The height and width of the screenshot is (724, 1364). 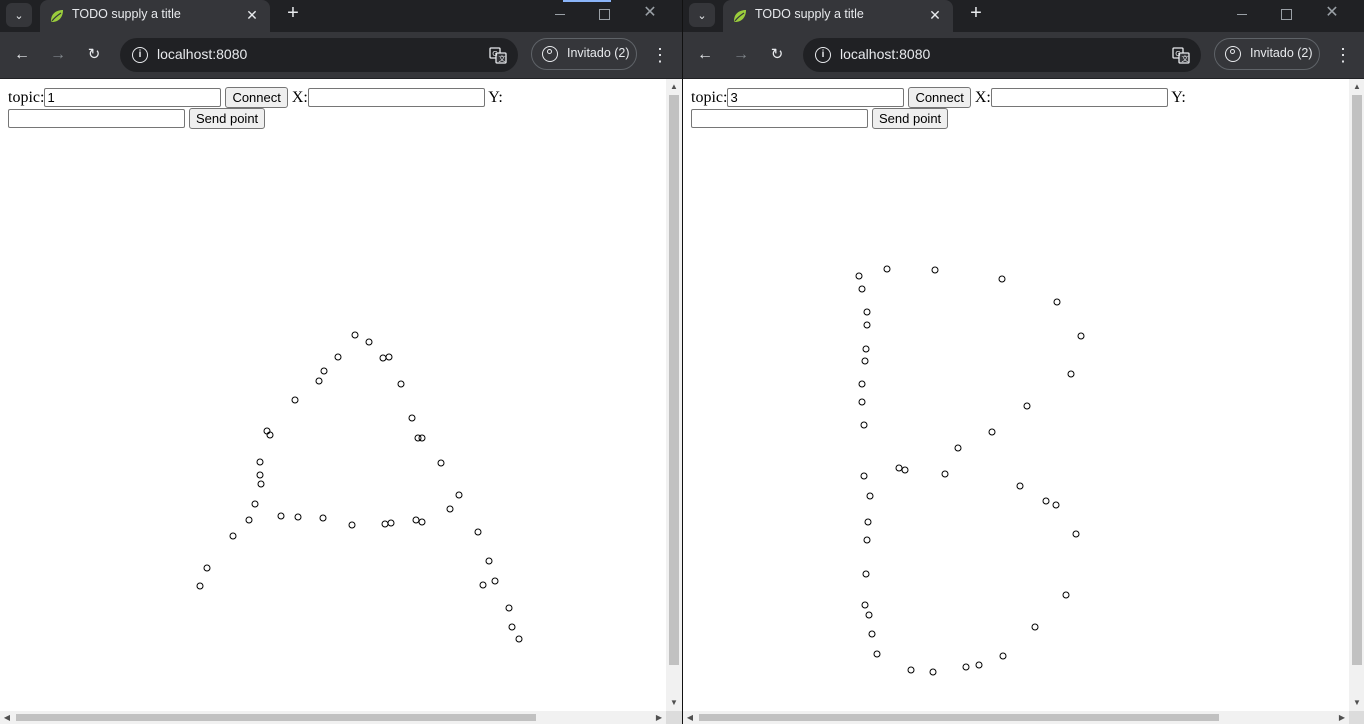 I want to click on x-label: X:, so click(x=982, y=97).